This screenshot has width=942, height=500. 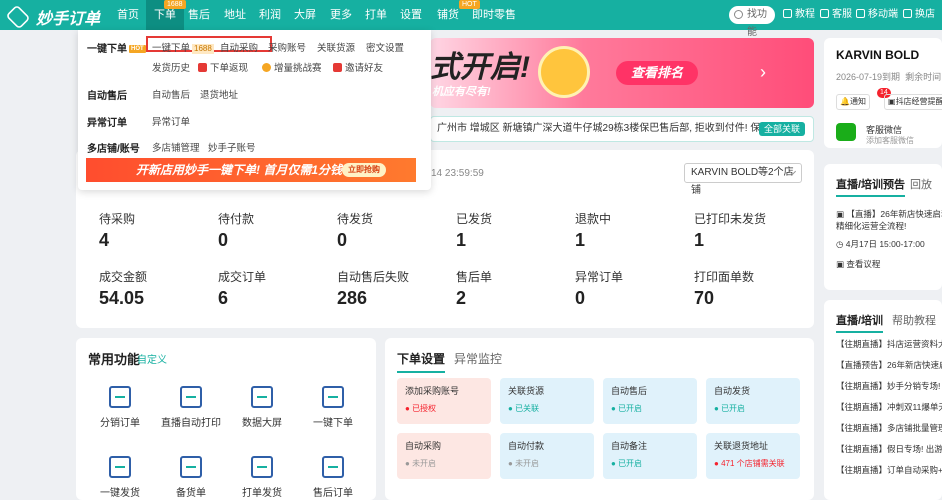 I want to click on menu-auto-aftersale: 自动售后, so click(x=171, y=94).